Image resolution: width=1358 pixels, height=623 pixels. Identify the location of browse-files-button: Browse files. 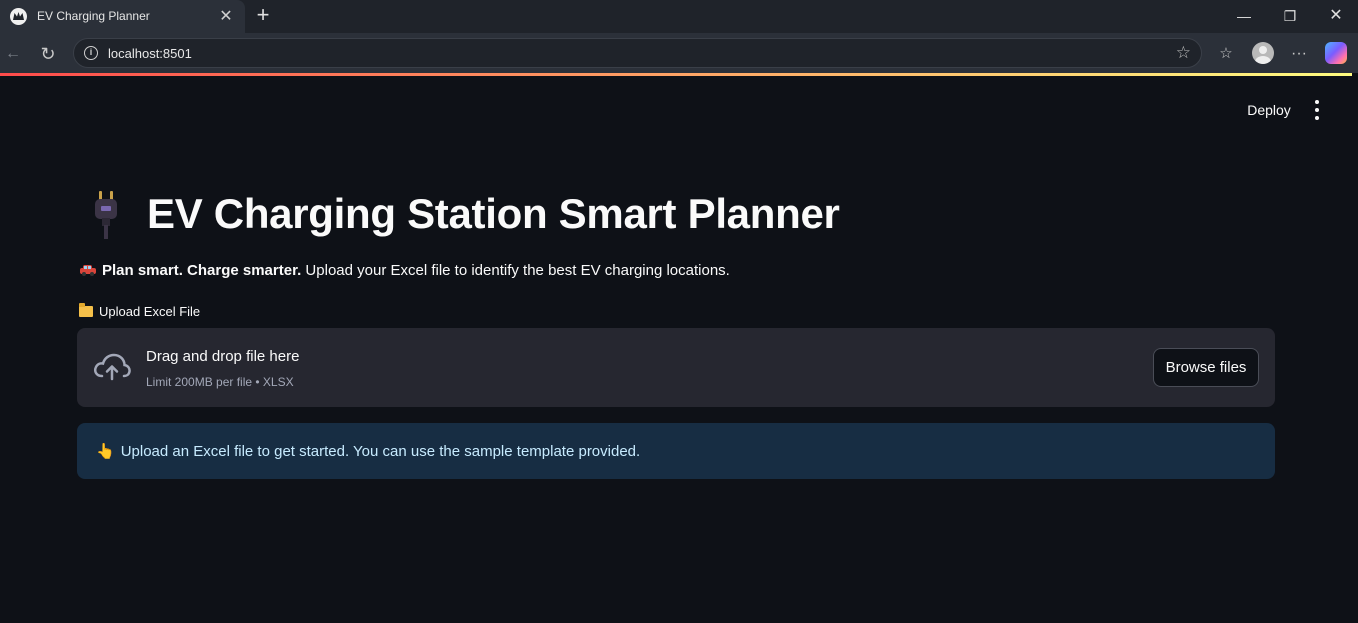
(1206, 367).